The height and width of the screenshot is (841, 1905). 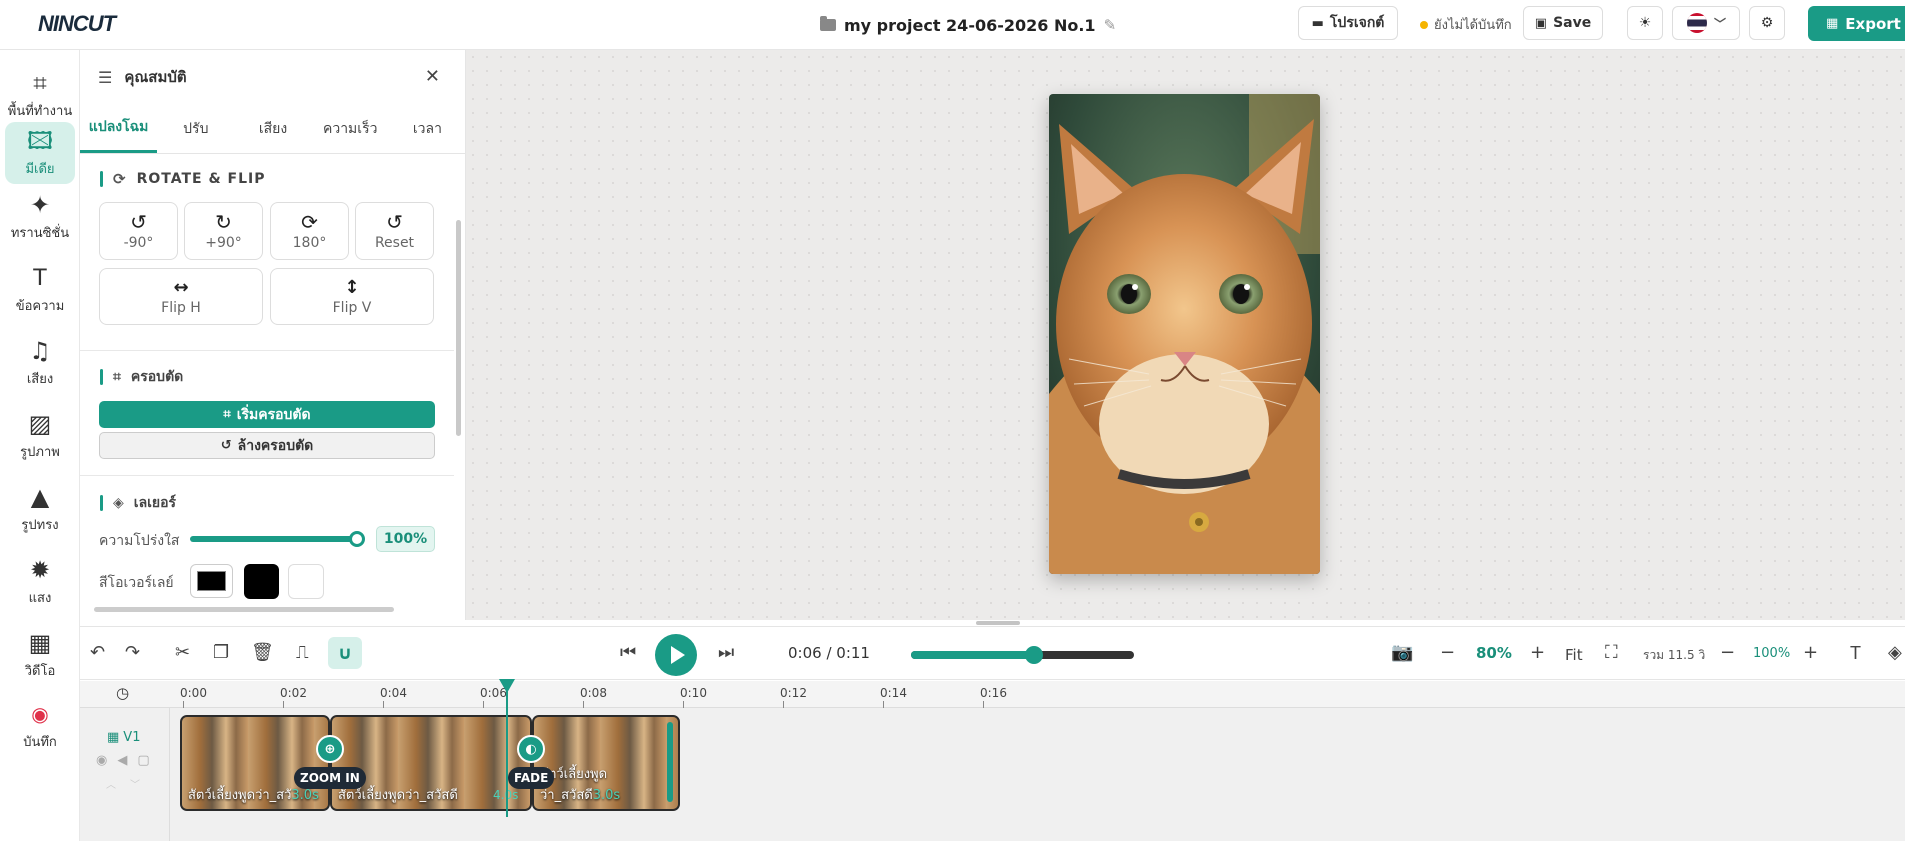 What do you see at coordinates (345, 653) in the screenshot?
I see `magnet-snap-button: ∪` at bounding box center [345, 653].